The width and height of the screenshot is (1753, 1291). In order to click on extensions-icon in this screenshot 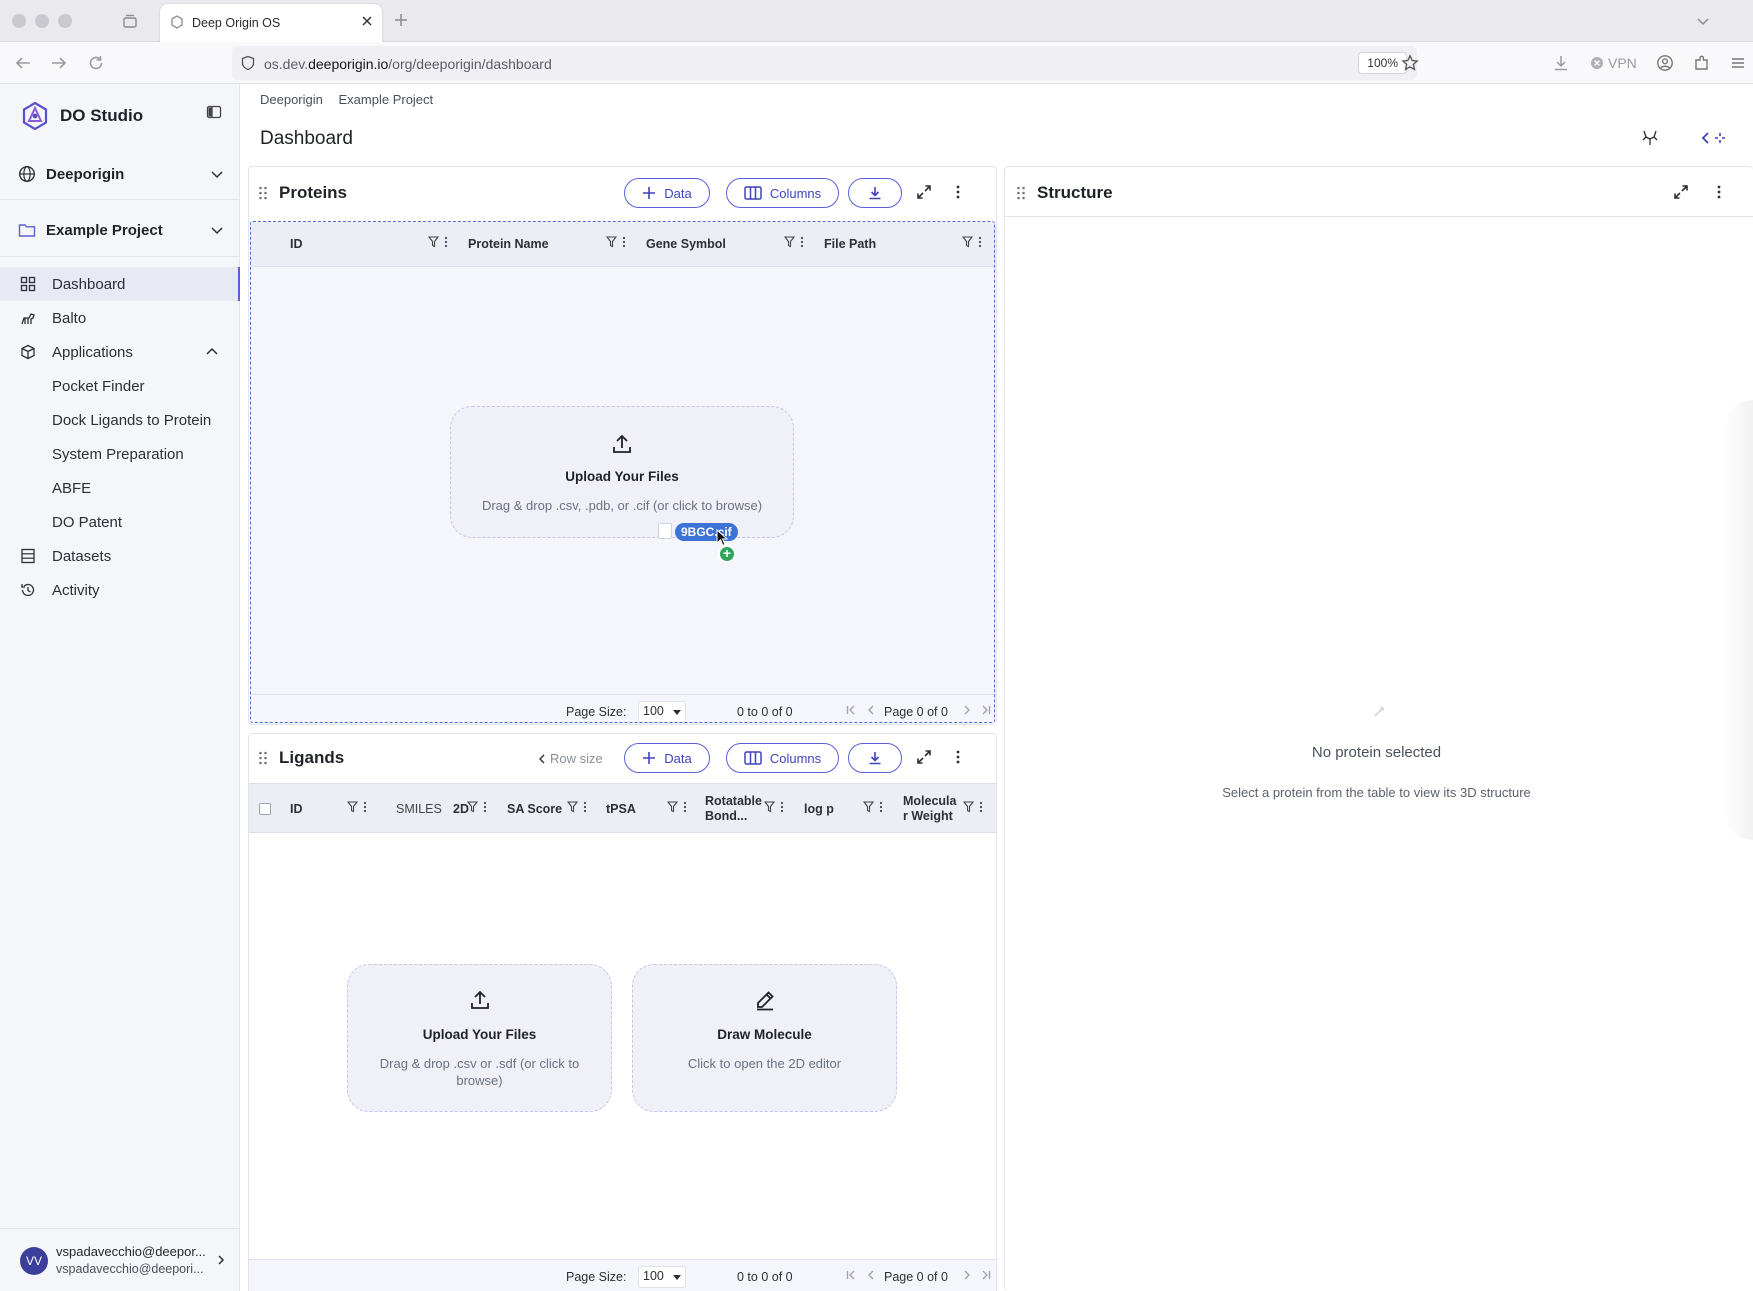, I will do `click(1702, 63)`.